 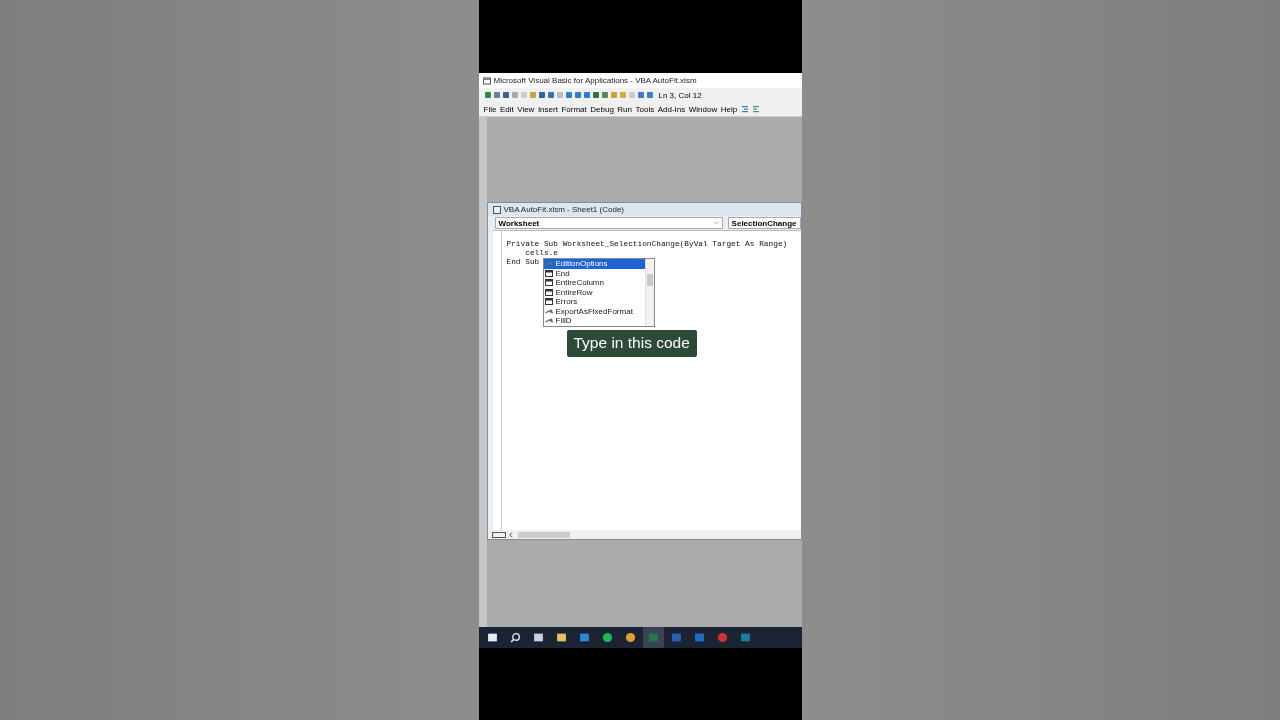 What do you see at coordinates (498, 534) in the screenshot?
I see `view-toggle-icon` at bounding box center [498, 534].